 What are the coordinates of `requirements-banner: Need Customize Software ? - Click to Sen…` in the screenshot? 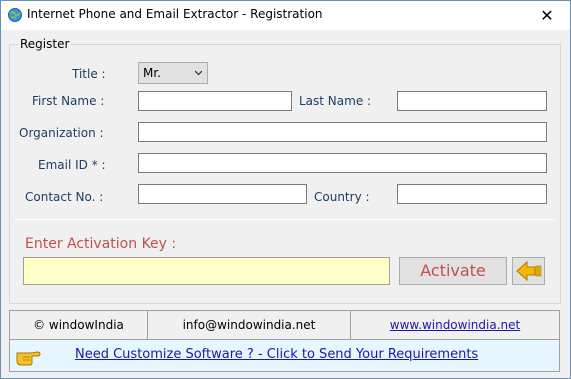 It's located at (284, 356).